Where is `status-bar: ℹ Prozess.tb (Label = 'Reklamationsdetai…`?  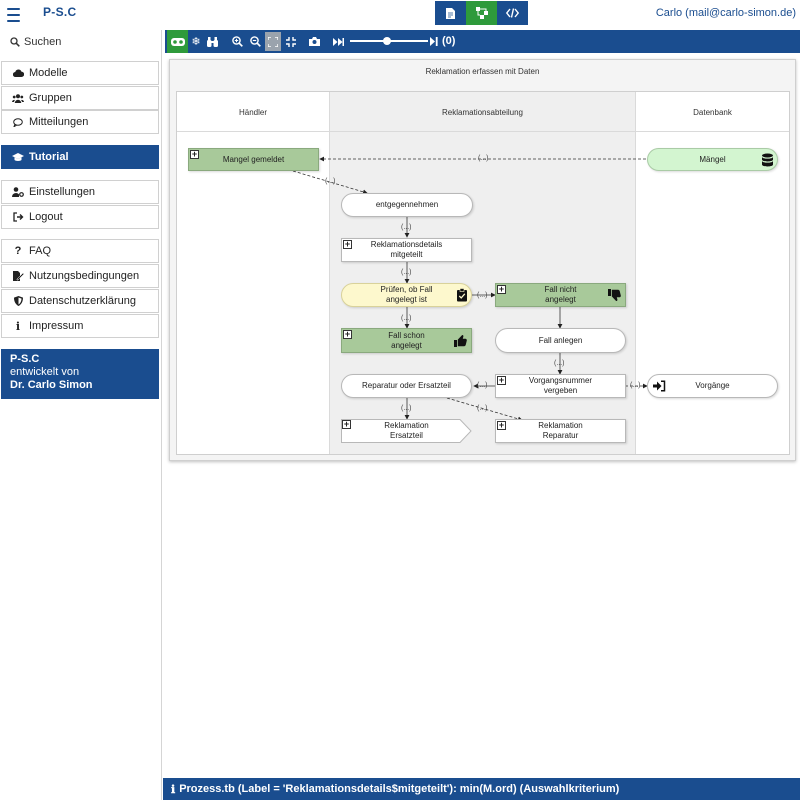
status-bar: ℹ Prozess.tb (Label = 'Reklamationsdetai… is located at coordinates (481, 789).